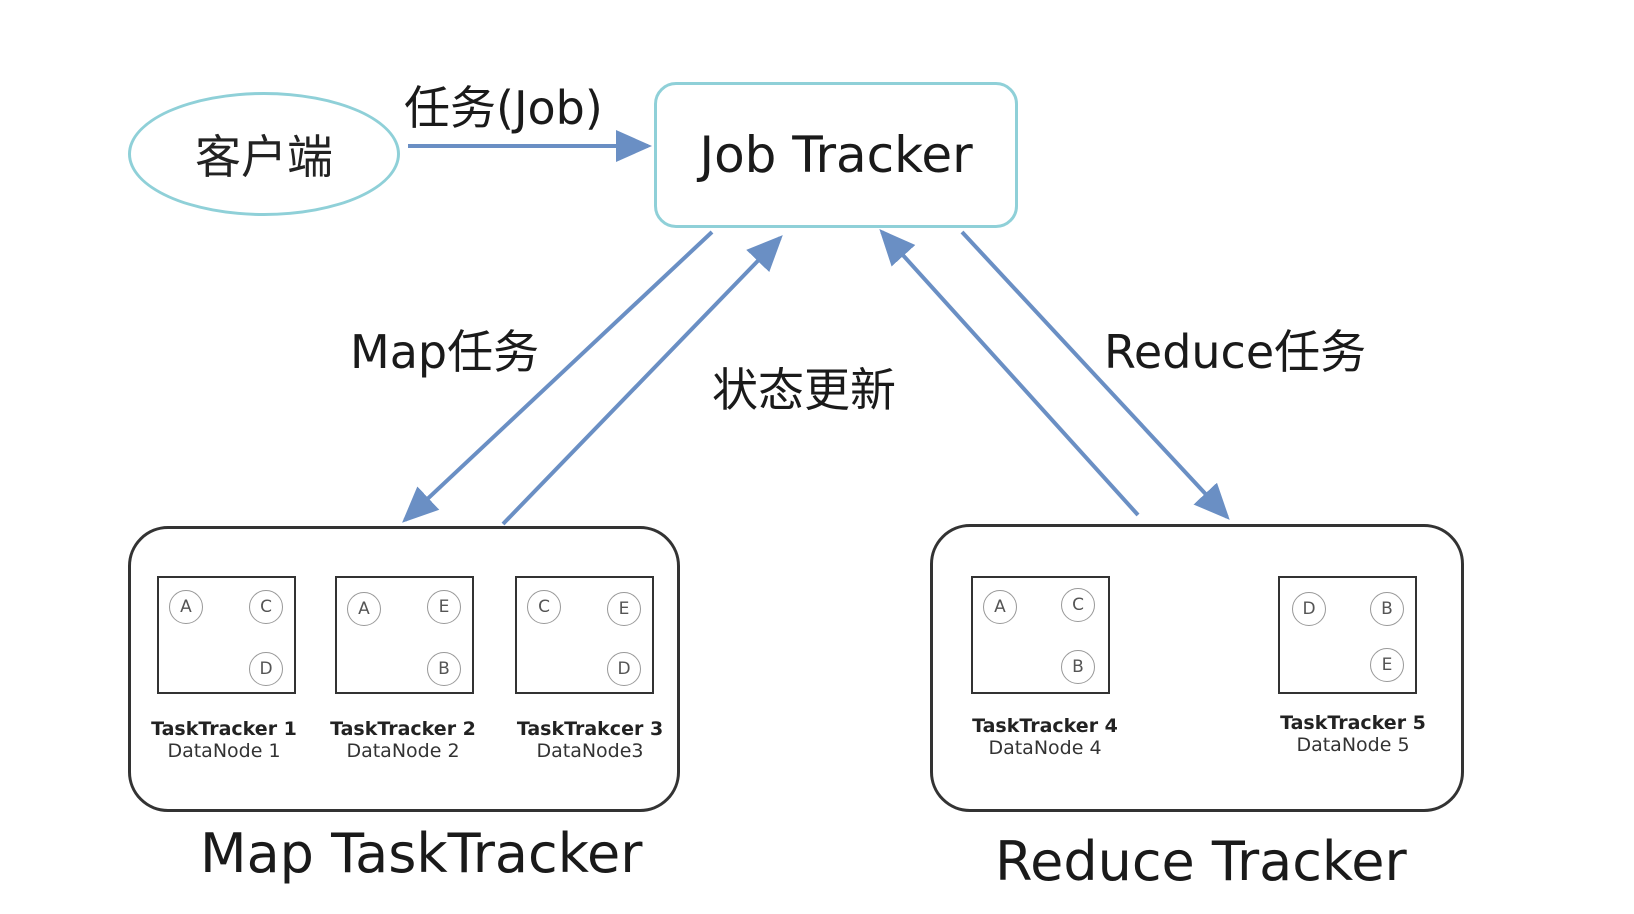  I want to click on tasktracker-4-caption: TaskTracker 4 DataNode 4, so click(1045, 737).